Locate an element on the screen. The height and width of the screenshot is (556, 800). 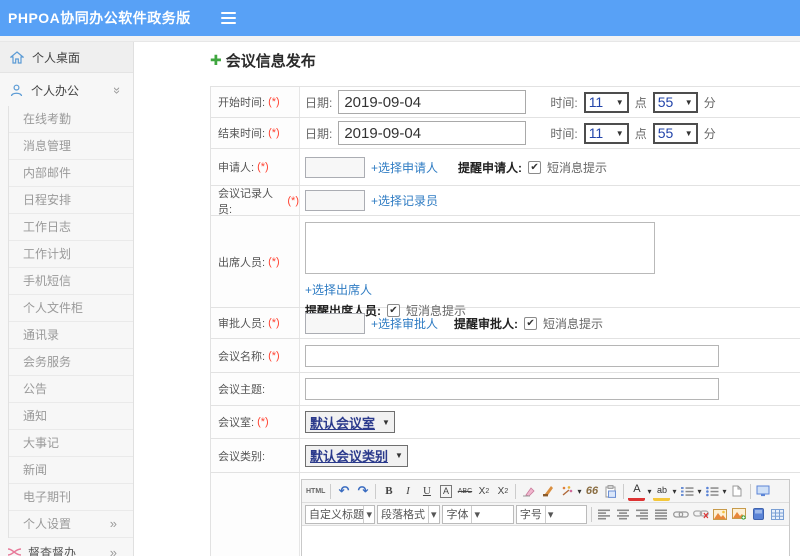
format-brush-icon is located at coordinates (547, 491).